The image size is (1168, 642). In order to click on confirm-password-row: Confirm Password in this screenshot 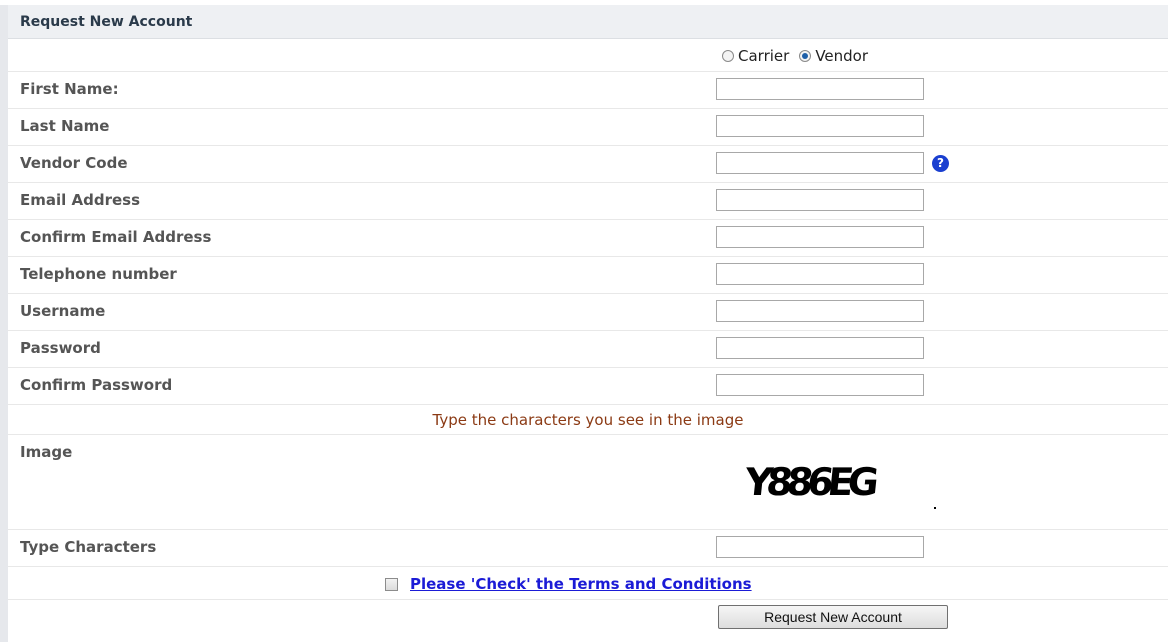, I will do `click(588, 386)`.